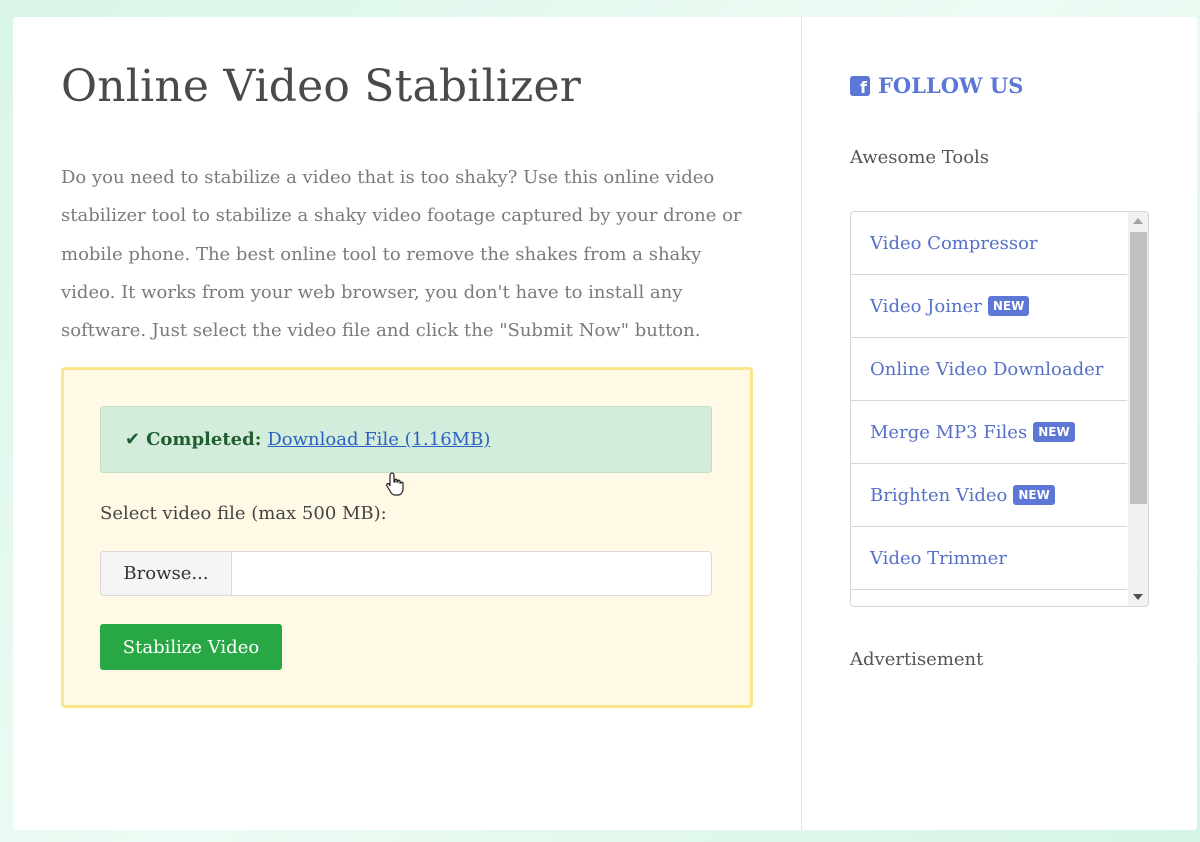 Image resolution: width=1200 pixels, height=842 pixels. I want to click on tools-heading: Awesome Tools, so click(920, 157).